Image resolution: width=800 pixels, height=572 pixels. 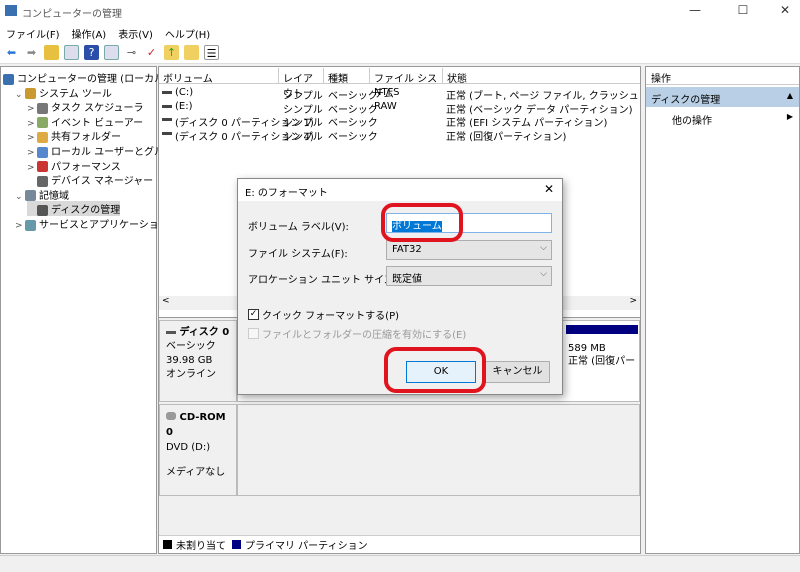 I want to click on menu-action: 操作(A), so click(x=89, y=33).